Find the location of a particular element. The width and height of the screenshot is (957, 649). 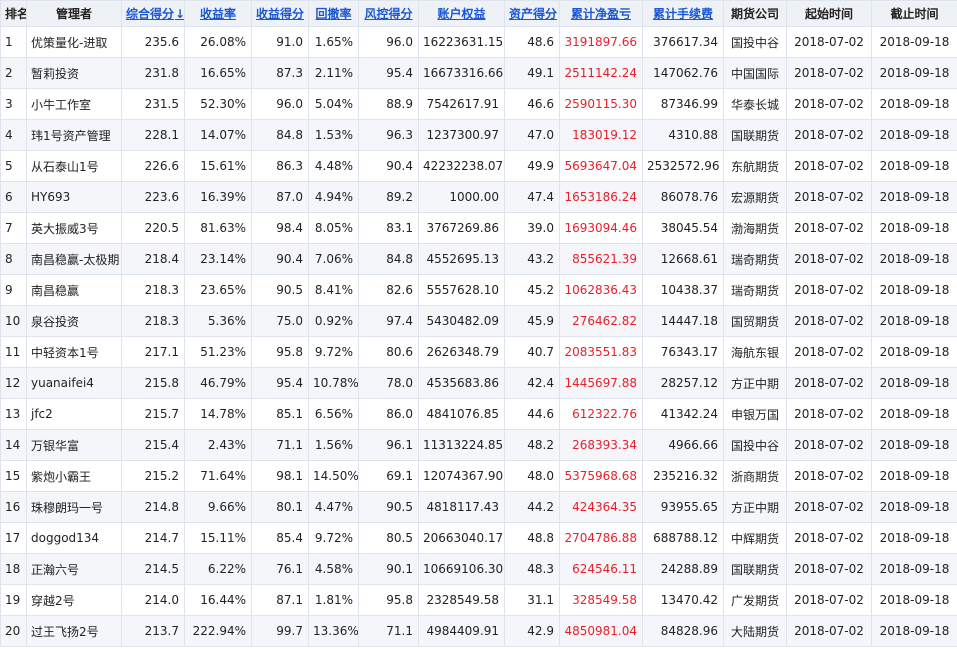

column-header-return-rate: 收益率 is located at coordinates (218, 13).